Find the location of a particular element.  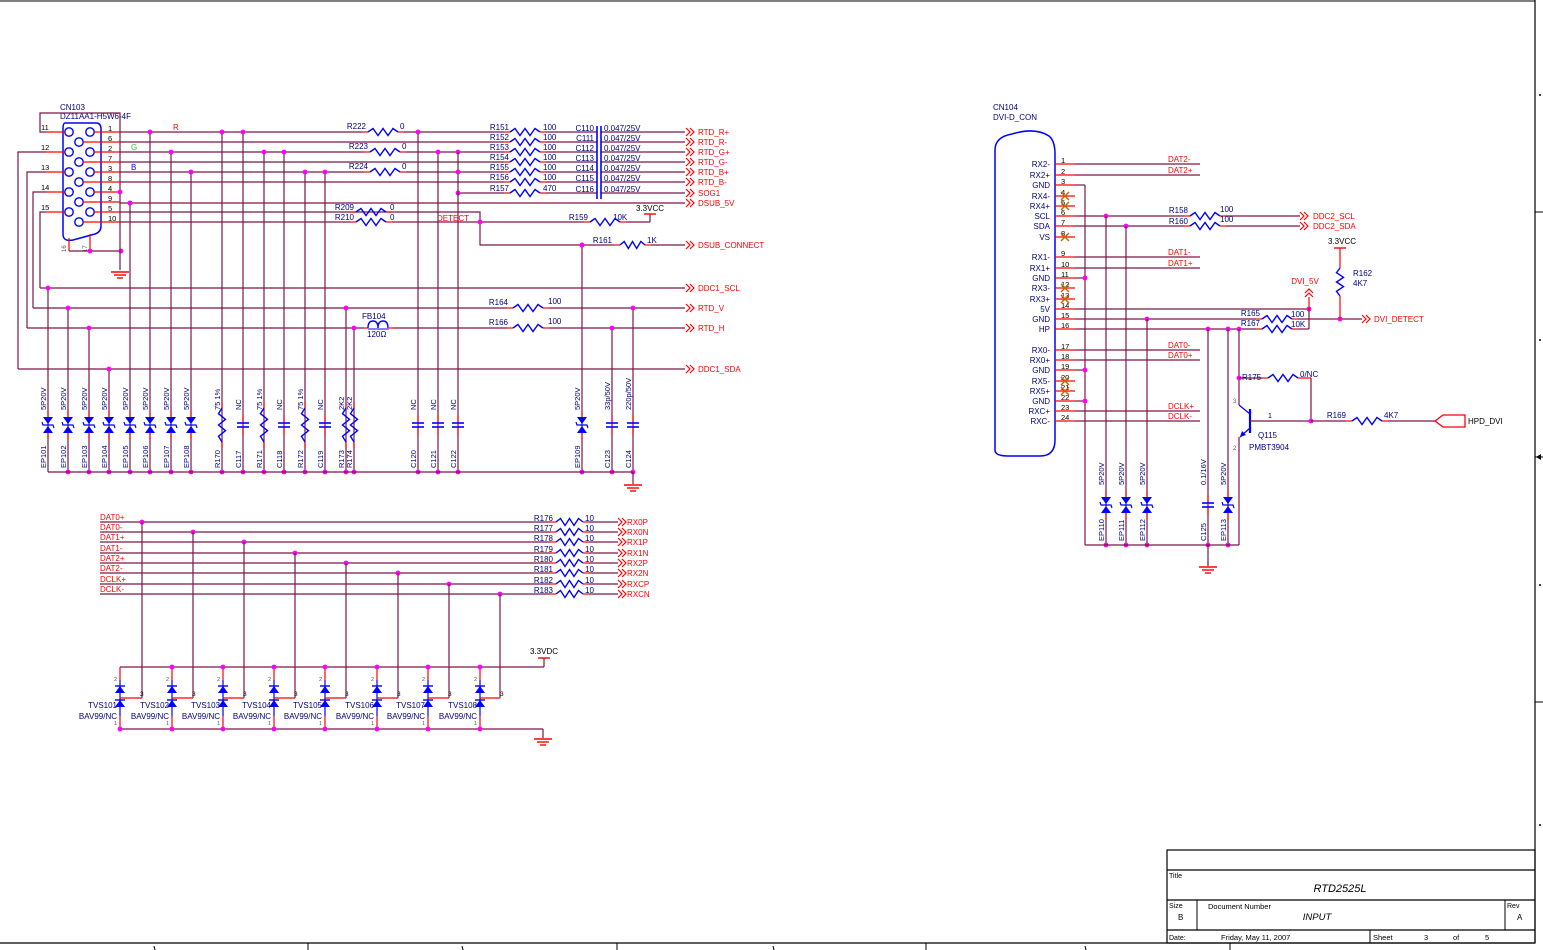

pin-number: 13 is located at coordinates (45, 167).